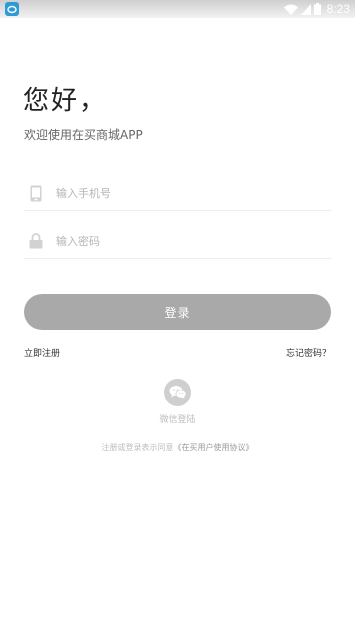 The image size is (355, 632). Describe the element at coordinates (305, 9) in the screenshot. I see `signal-icon` at that location.